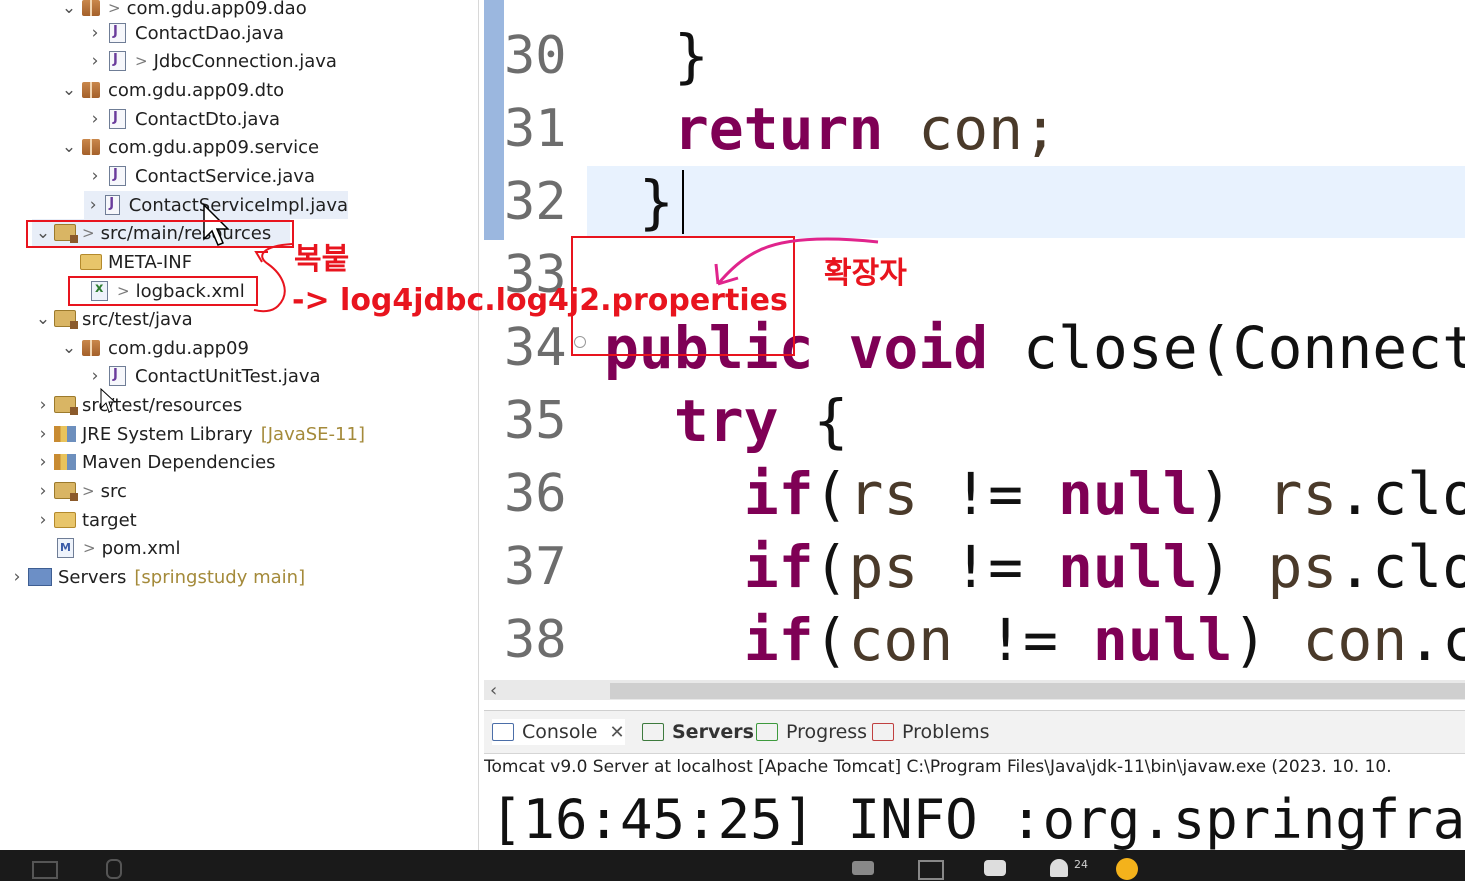  Describe the element at coordinates (540, 300) in the screenshot. I see `annotation-rename: -> log4jdbc.log4j2.properties` at that location.